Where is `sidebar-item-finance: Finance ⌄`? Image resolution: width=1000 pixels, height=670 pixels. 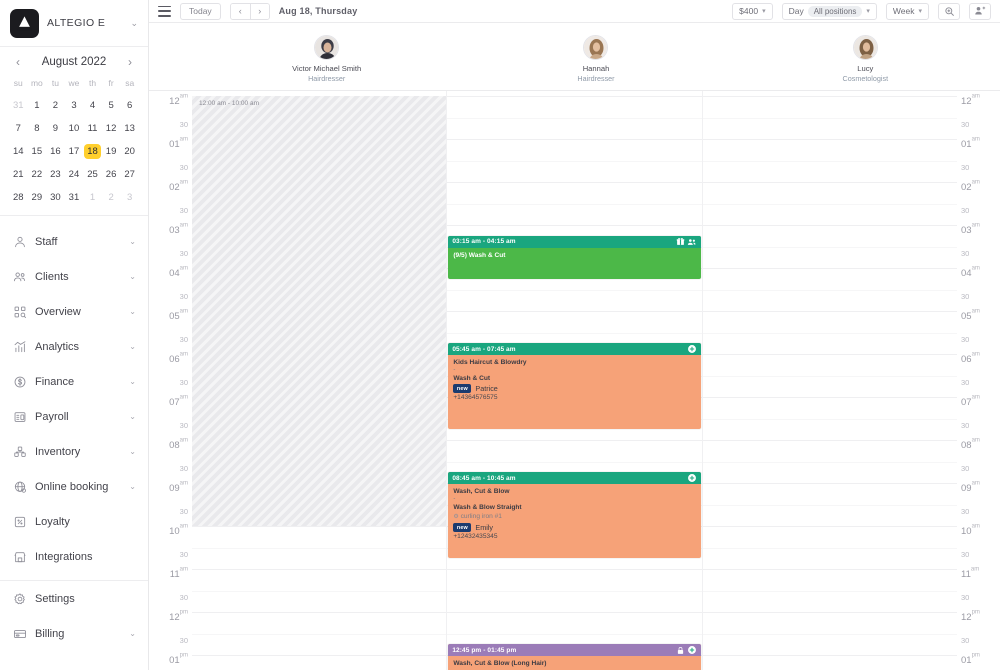
sidebar-item-finance: Finance ⌄ is located at coordinates (74, 381).